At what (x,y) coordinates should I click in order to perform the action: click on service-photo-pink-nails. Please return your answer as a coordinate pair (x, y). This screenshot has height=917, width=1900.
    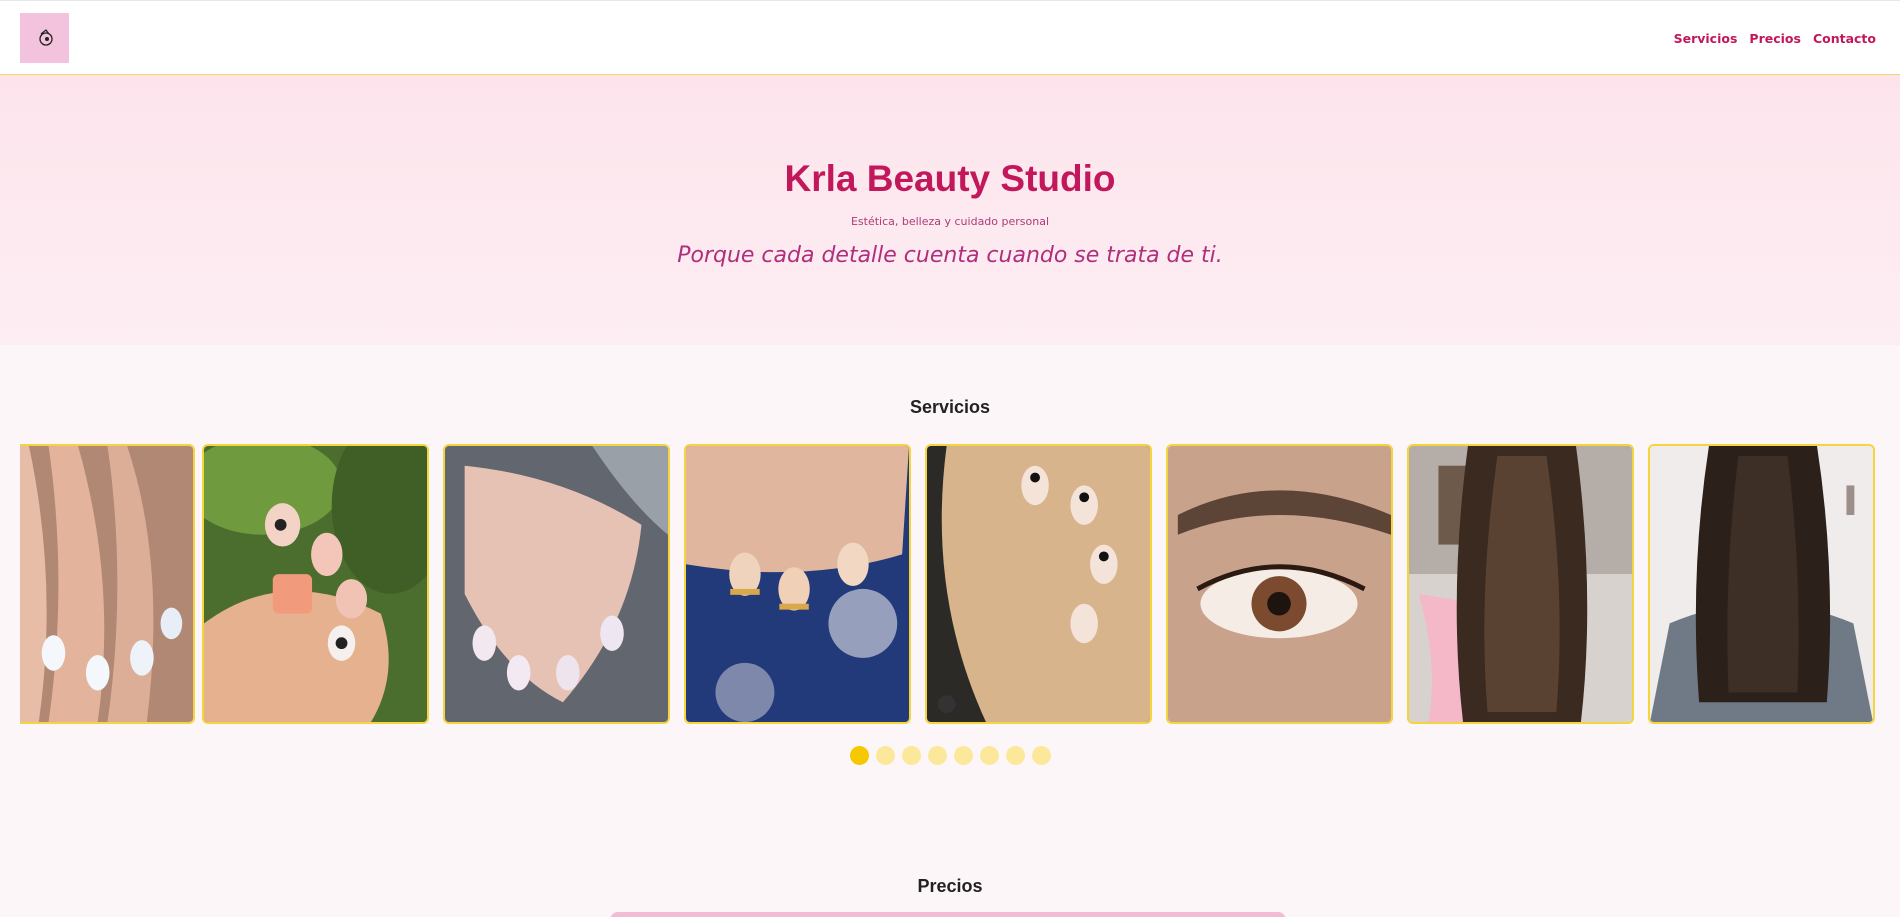
    Looking at the image, I should click on (556, 584).